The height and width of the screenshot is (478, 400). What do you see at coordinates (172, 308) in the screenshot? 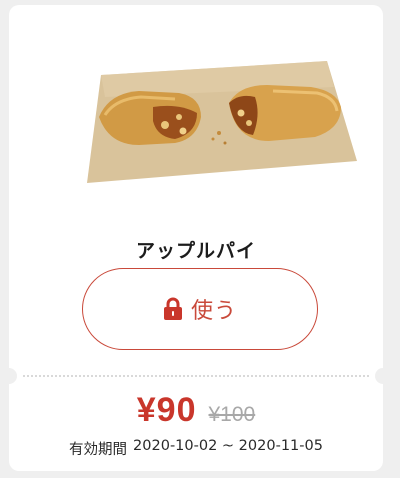
I see `lock-icon` at bounding box center [172, 308].